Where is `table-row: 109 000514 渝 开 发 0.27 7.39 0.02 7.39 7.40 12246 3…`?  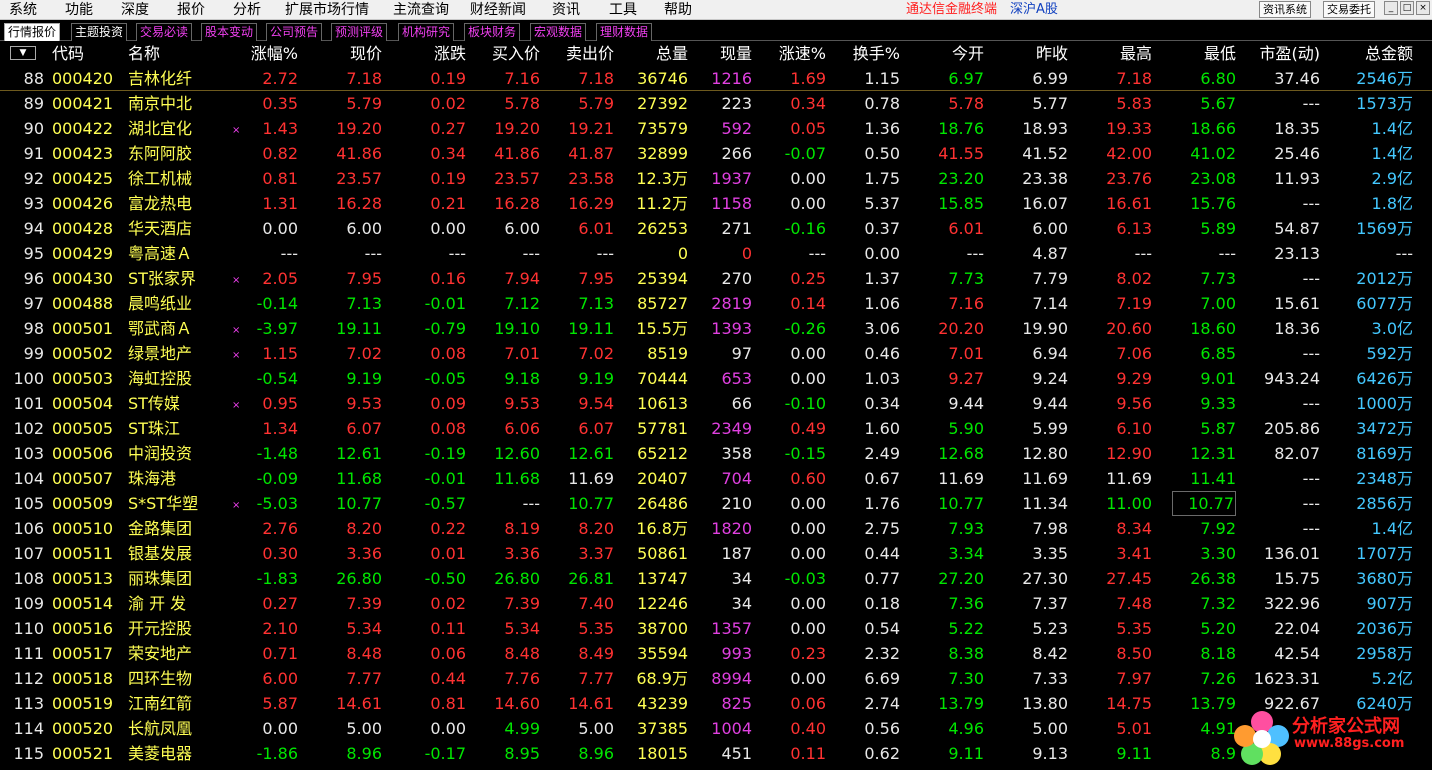 table-row: 109 000514 渝 开 发 0.27 7.39 0.02 7.39 7.40 12246 3… is located at coordinates (716, 603).